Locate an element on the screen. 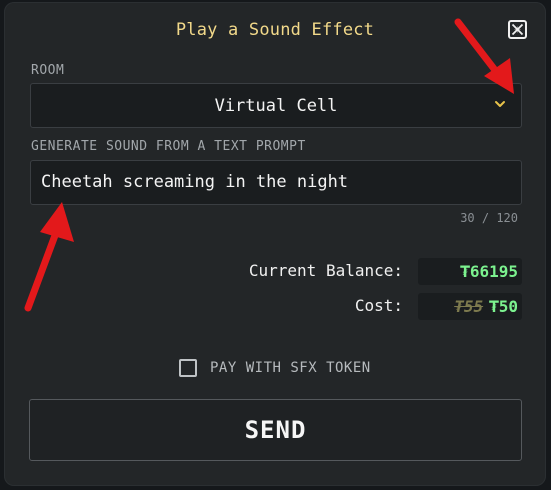 The height and width of the screenshot is (490, 551). chevron-down-icon is located at coordinates (500, 104).